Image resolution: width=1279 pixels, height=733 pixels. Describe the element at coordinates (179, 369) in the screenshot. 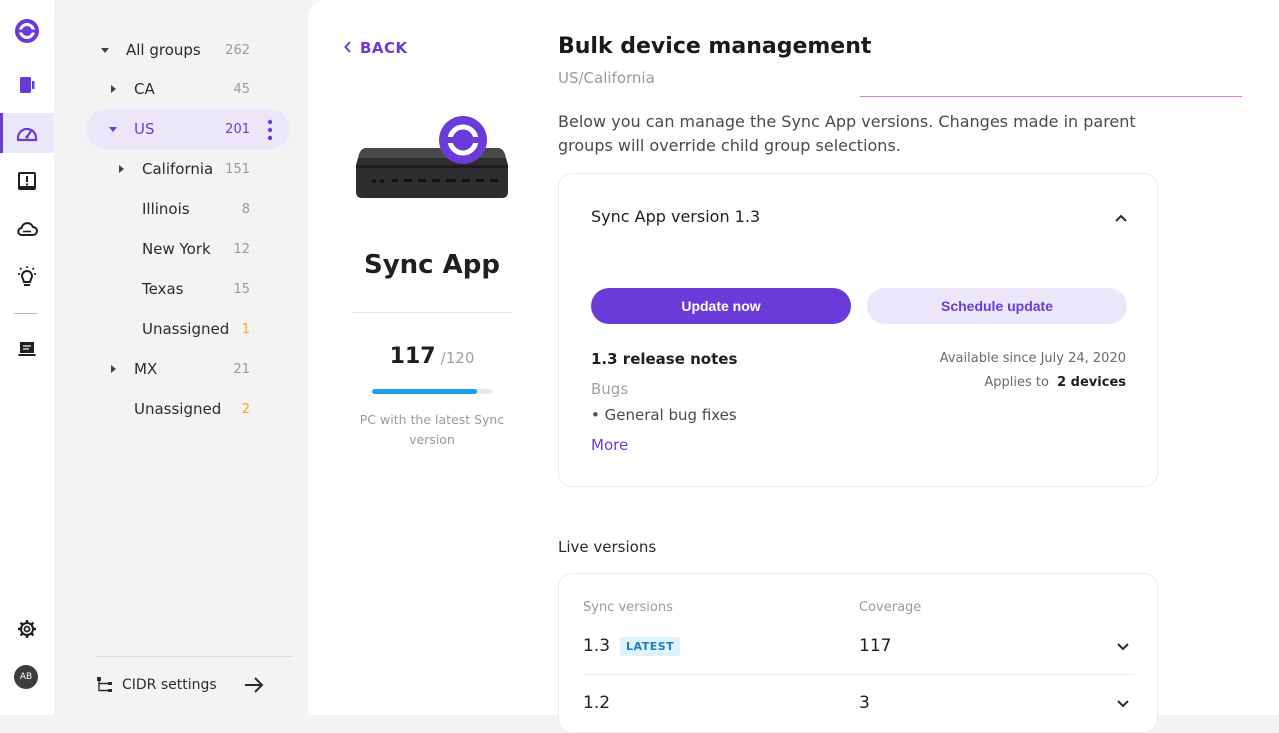

I see `group-mx: MX 21` at that location.